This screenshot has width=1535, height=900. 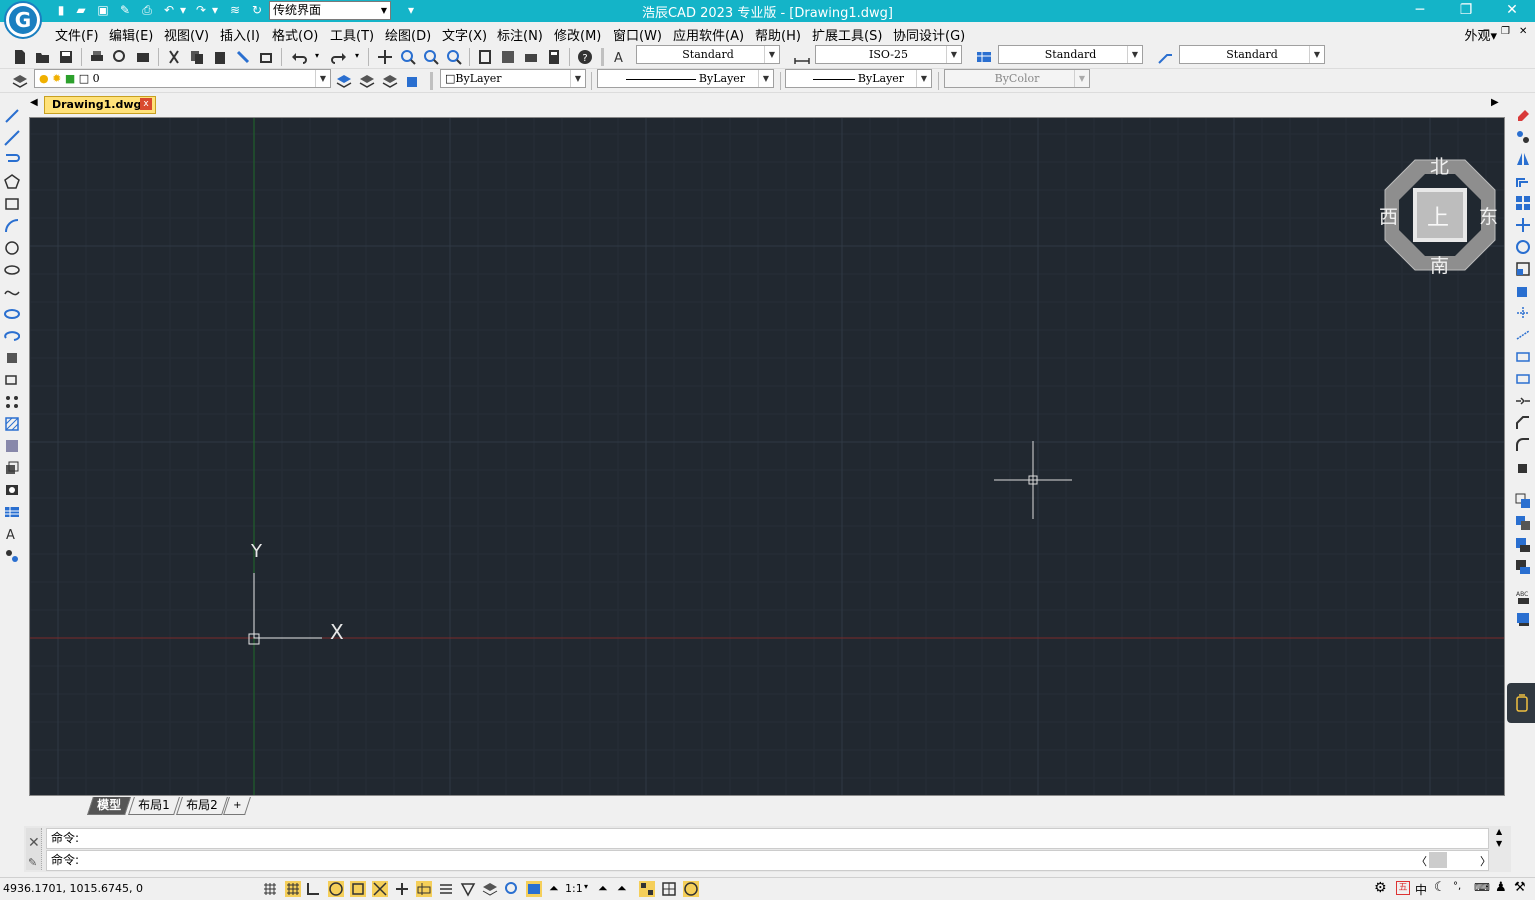 I want to click on grid-display-icon, so click(x=293, y=889).